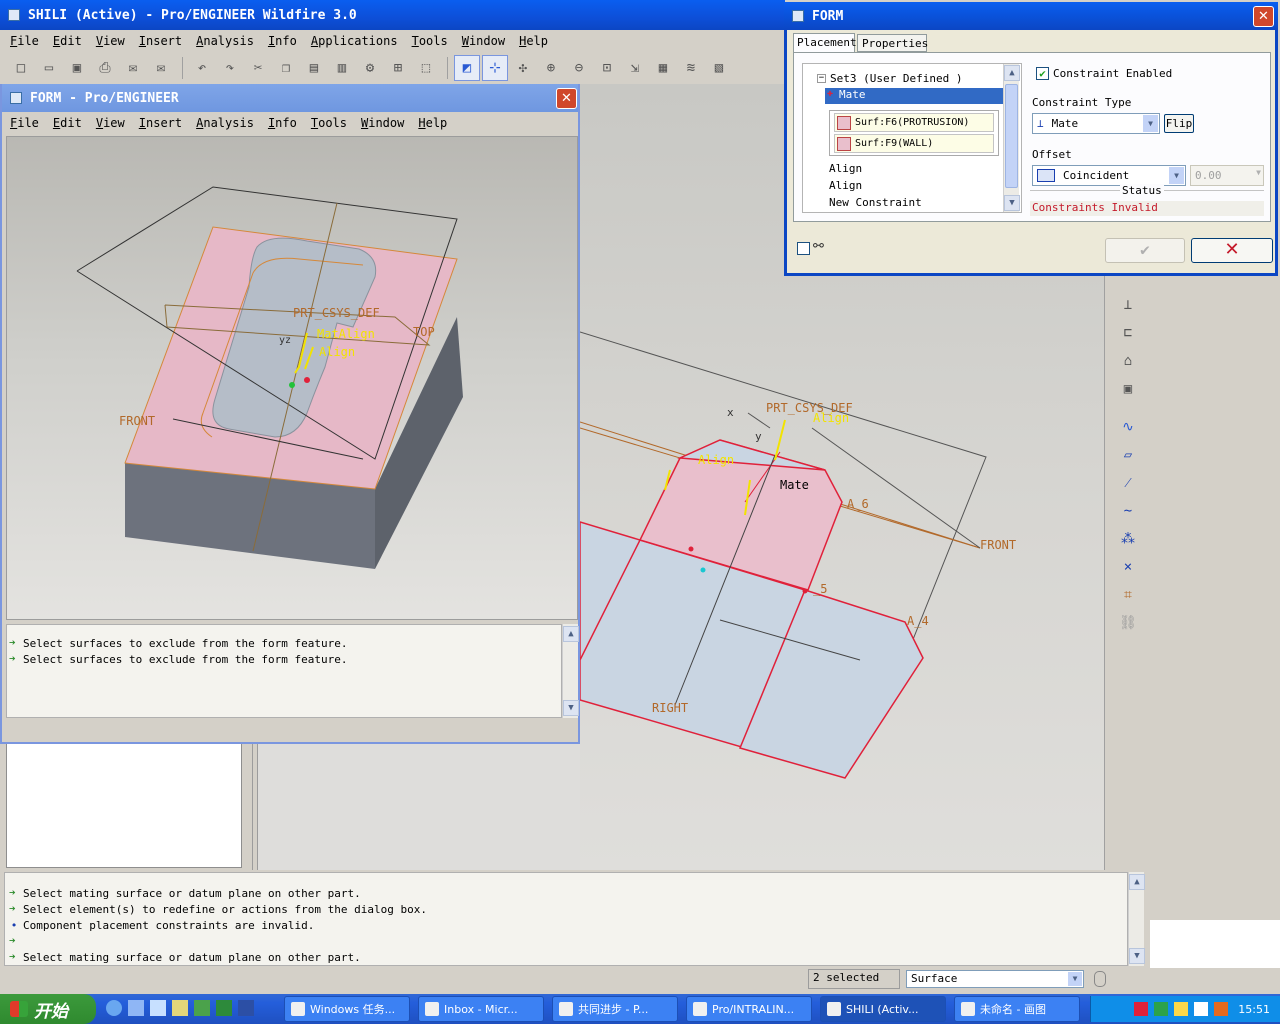  I want to click on cancel-button: ✕, so click(1232, 250).